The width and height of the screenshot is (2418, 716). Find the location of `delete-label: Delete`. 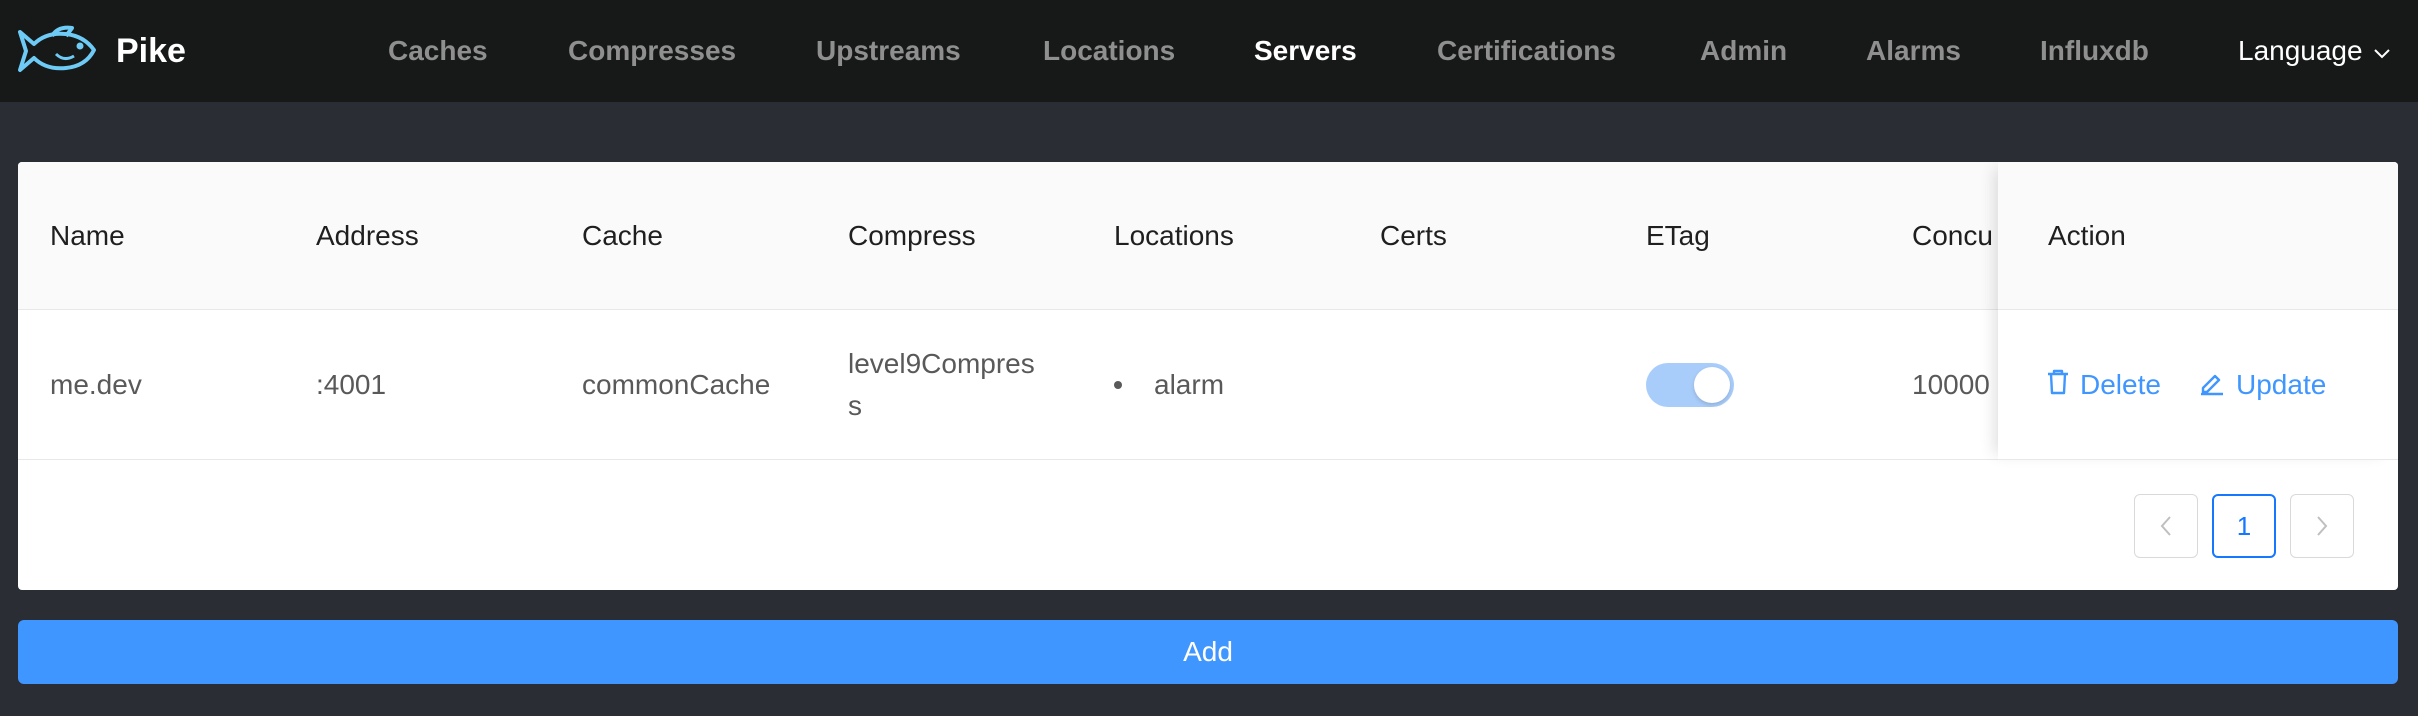

delete-label: Delete is located at coordinates (2120, 384).